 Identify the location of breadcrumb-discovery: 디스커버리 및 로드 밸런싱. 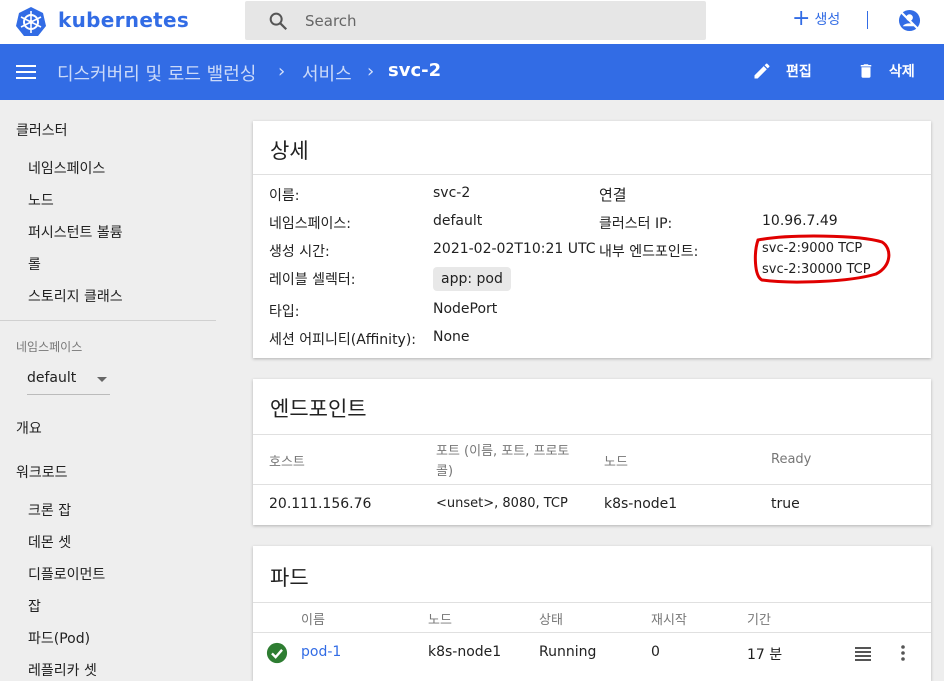
(156, 73).